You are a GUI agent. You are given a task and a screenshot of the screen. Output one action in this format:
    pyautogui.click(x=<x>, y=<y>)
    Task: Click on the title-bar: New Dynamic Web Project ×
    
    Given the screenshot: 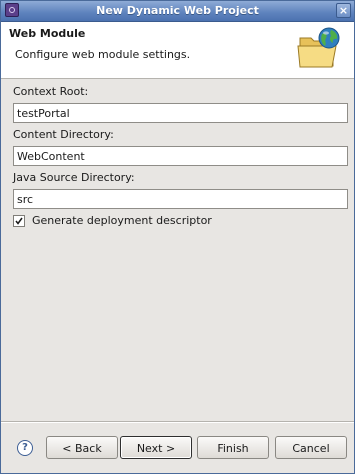 What is the action you would take?
    pyautogui.click(x=177, y=11)
    